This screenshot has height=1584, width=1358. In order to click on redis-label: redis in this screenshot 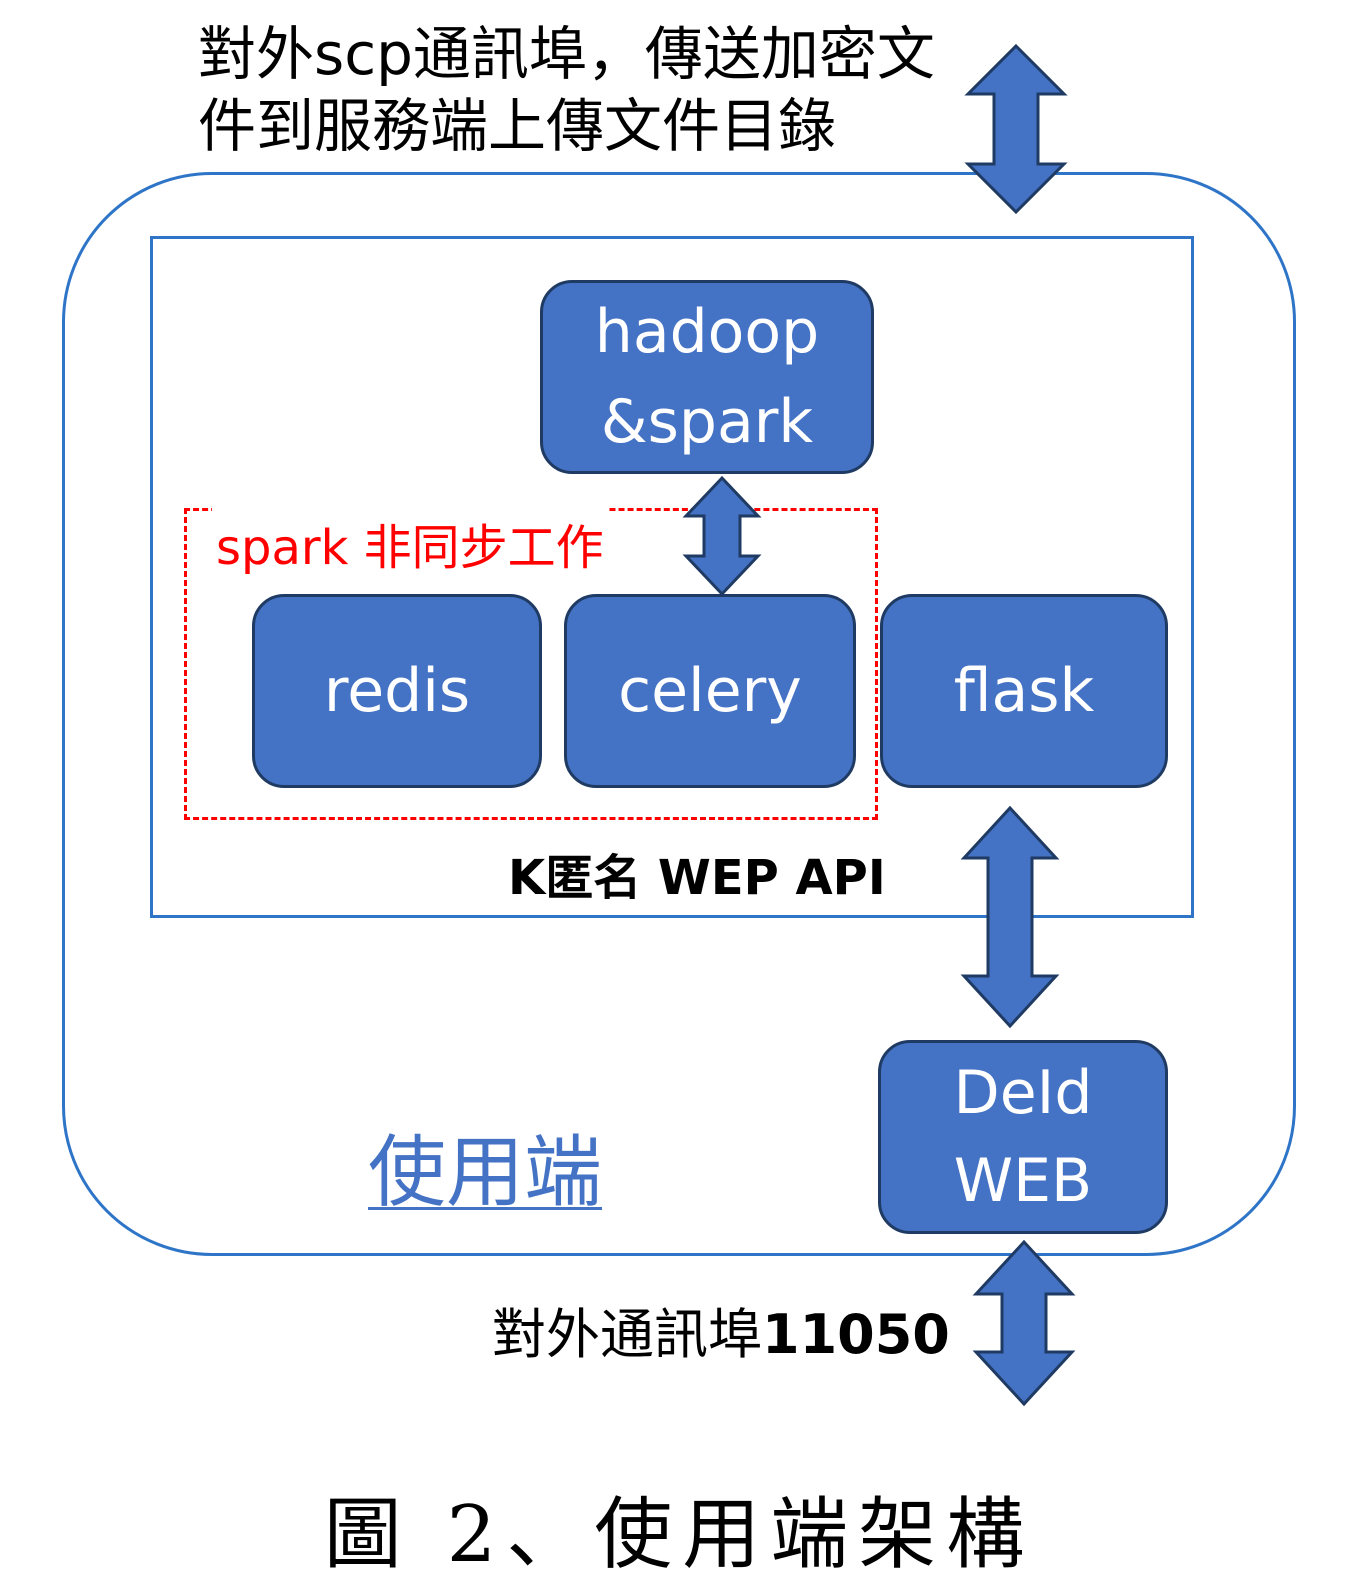, I will do `click(397, 691)`.